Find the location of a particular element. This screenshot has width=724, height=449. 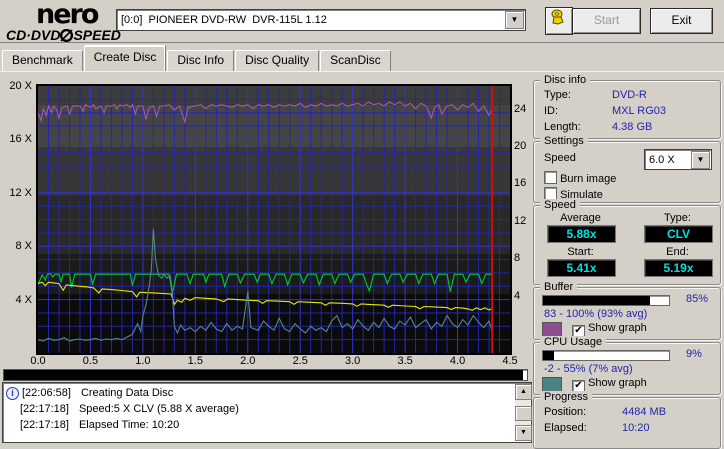

x-axis-tick: 4.0 is located at coordinates (457, 361).